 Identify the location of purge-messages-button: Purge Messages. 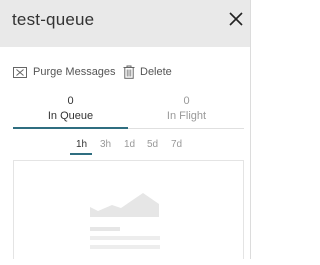
(64, 72).